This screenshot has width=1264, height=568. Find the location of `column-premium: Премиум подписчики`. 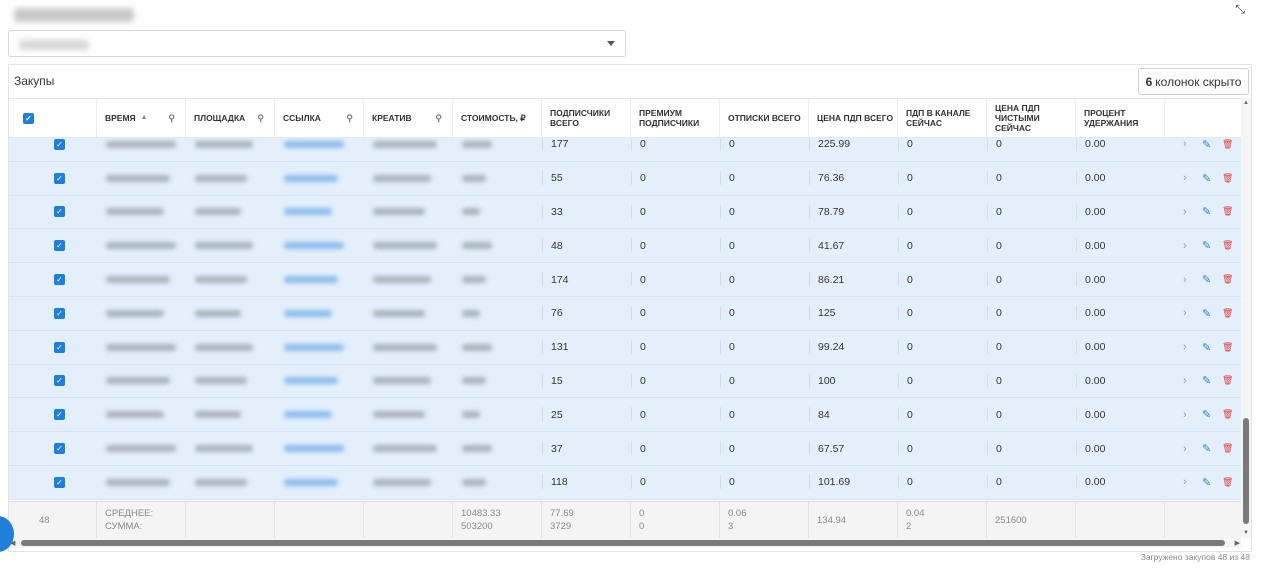

column-premium: Премиум подписчики is located at coordinates (675, 118).